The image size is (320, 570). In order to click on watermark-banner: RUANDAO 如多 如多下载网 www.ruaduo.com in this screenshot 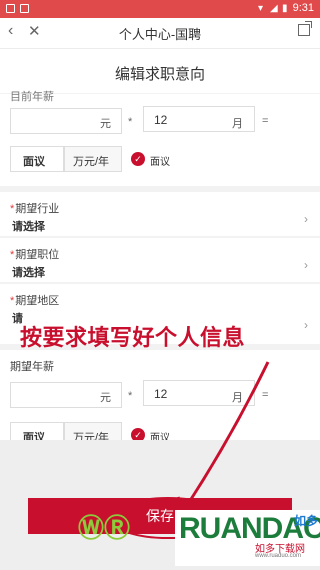, I will do `click(247, 538)`.